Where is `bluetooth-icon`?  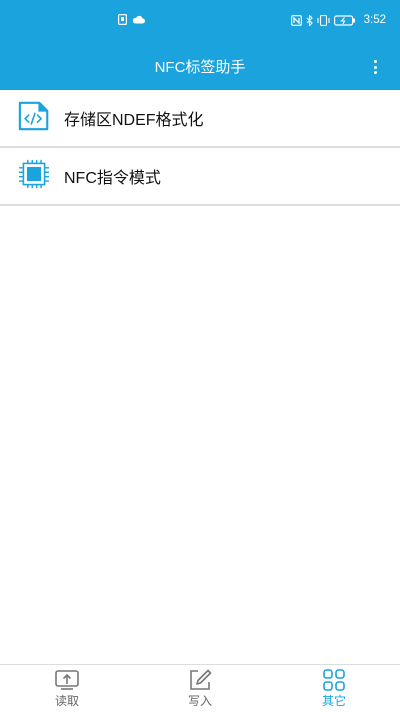 bluetooth-icon is located at coordinates (309, 20).